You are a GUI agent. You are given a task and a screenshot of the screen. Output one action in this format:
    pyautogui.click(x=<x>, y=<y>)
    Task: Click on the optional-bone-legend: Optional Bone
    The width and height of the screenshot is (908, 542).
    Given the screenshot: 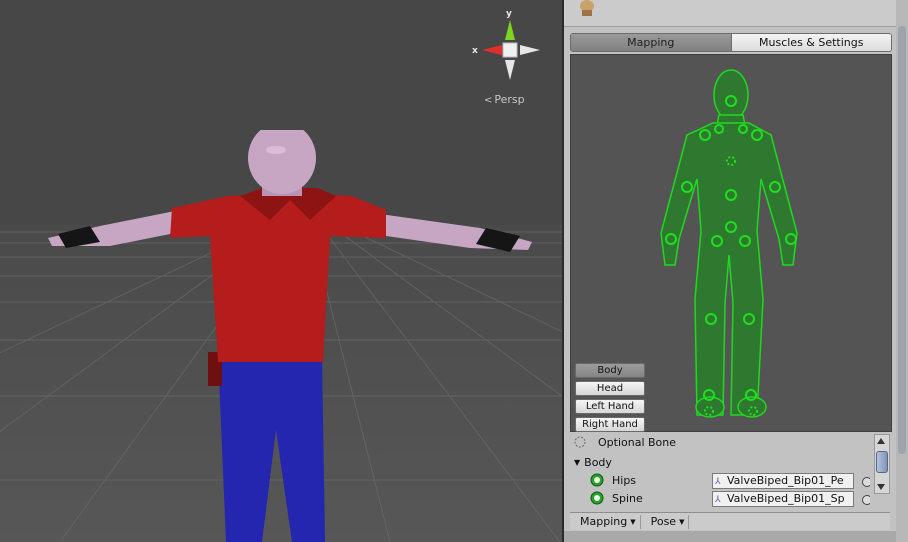 What is the action you would take?
    pyautogui.click(x=625, y=442)
    